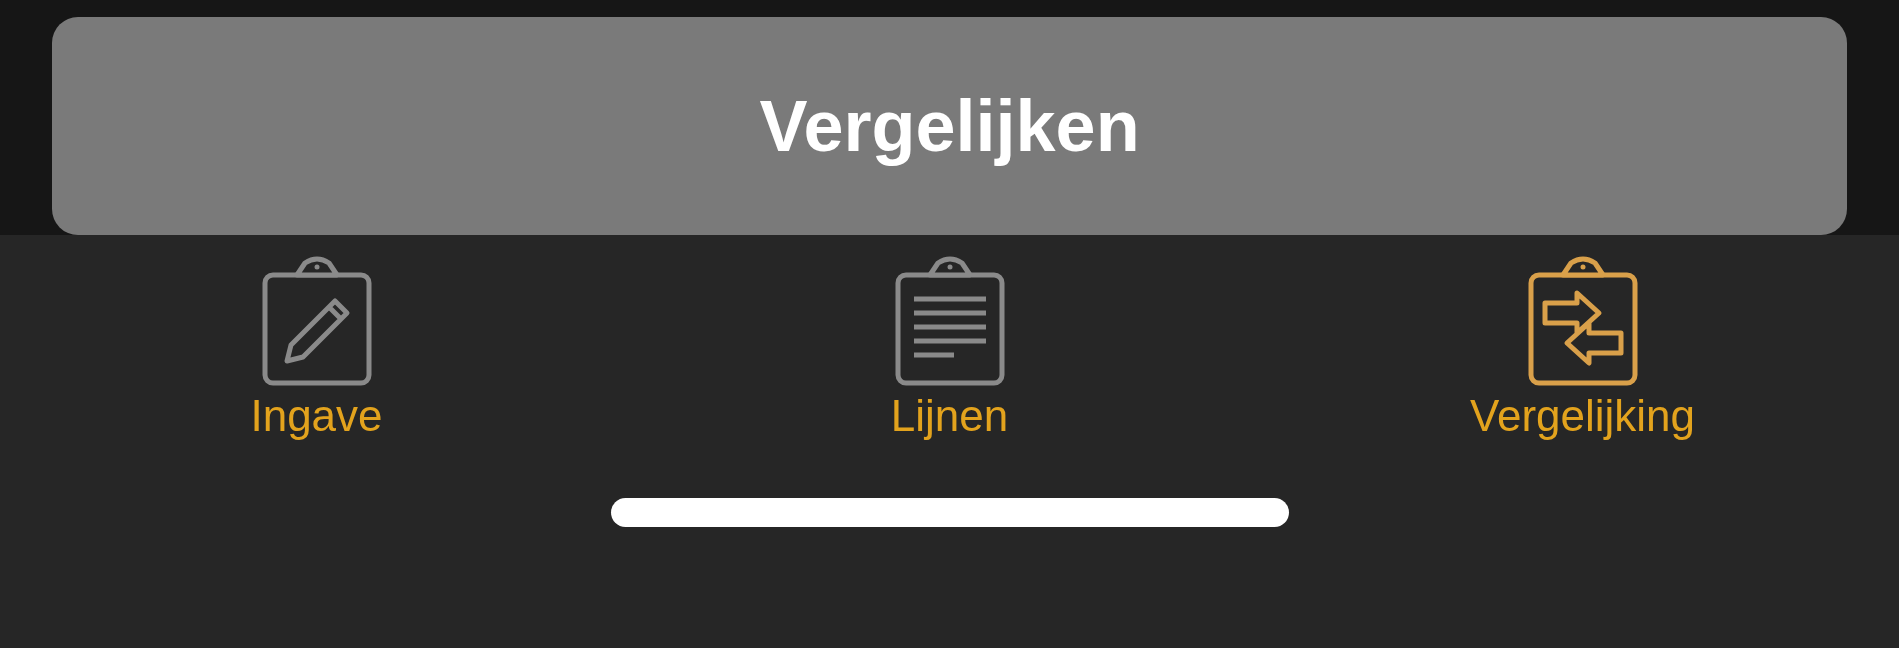  What do you see at coordinates (1582, 347) in the screenshot?
I see `tab: Vergelijking` at bounding box center [1582, 347].